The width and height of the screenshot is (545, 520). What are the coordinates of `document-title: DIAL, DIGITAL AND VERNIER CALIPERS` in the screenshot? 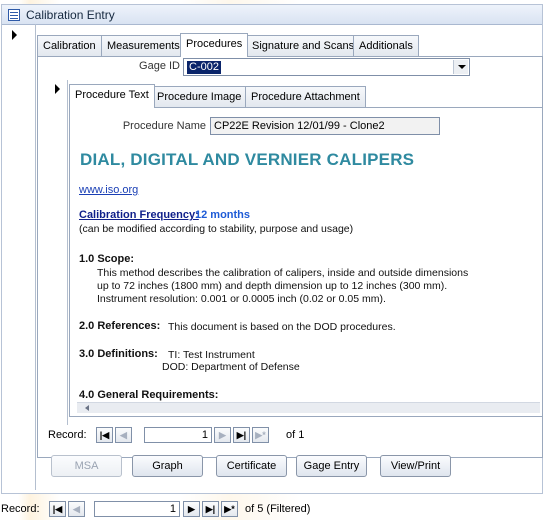 It's located at (247, 159).